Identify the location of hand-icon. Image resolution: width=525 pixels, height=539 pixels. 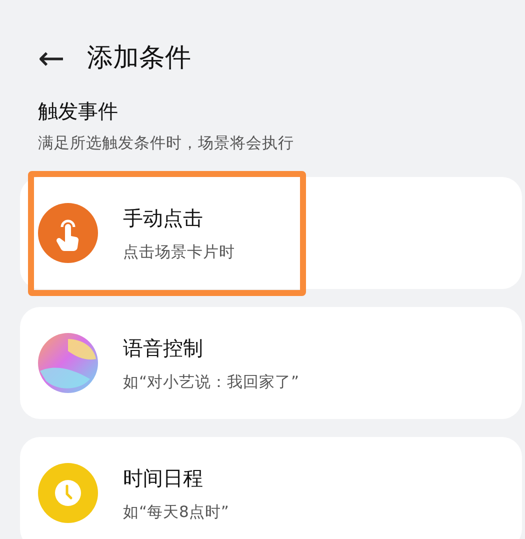
(68, 233).